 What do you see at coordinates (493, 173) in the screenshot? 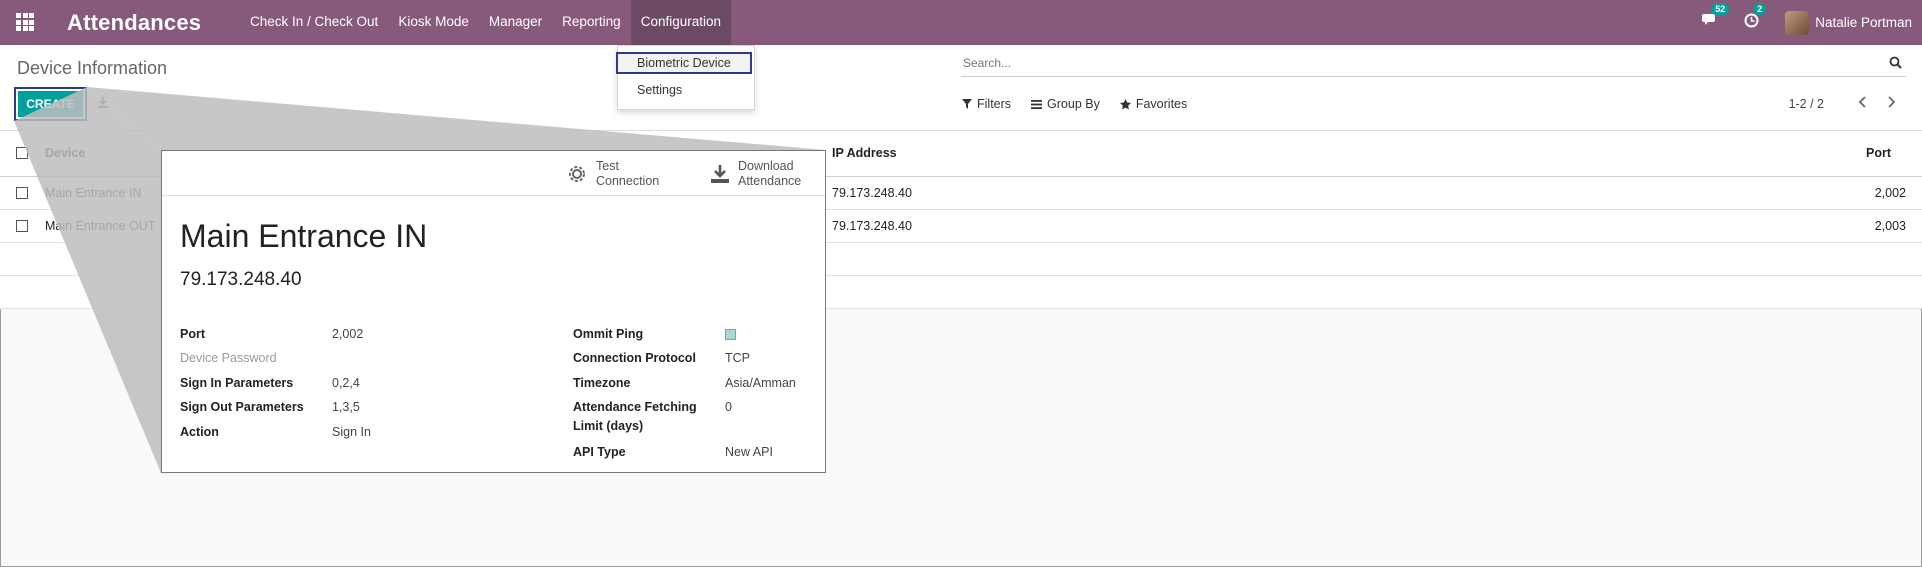
I see `button-box: Test Connection Download Attendance` at bounding box center [493, 173].